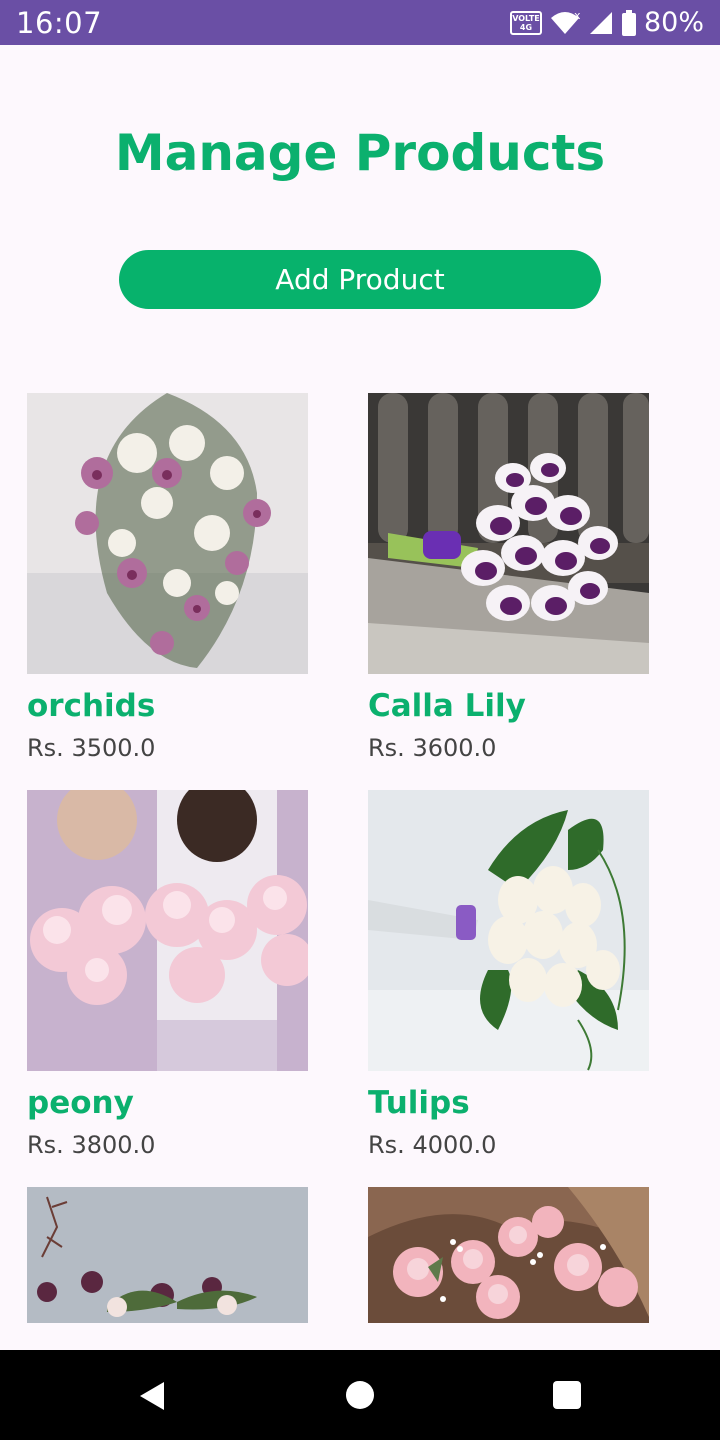  I want to click on pink-rose-bouquet-image, so click(508, 1255).